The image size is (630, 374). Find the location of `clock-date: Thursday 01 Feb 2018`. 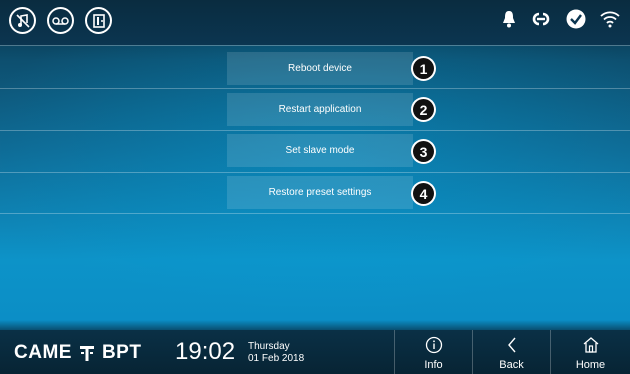

clock-date: Thursday 01 Feb 2018 is located at coordinates (276, 353).